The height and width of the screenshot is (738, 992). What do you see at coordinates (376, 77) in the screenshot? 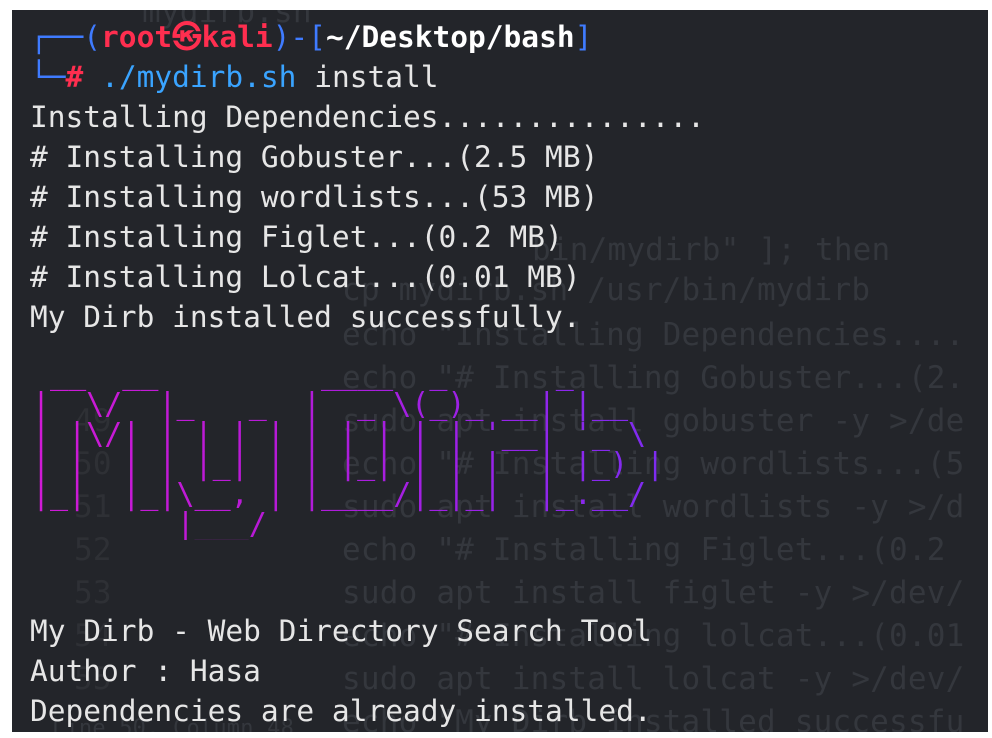
I see `command-argument: install` at bounding box center [376, 77].